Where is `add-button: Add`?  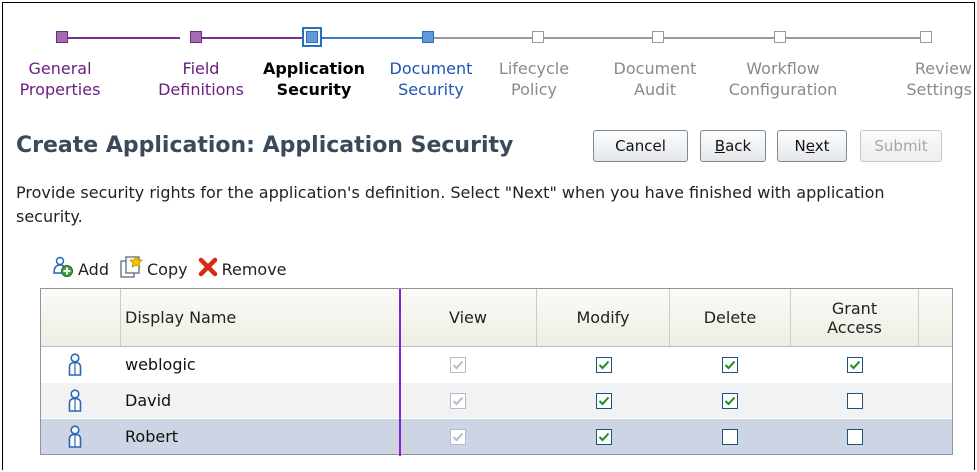
add-button: Add is located at coordinates (80, 269).